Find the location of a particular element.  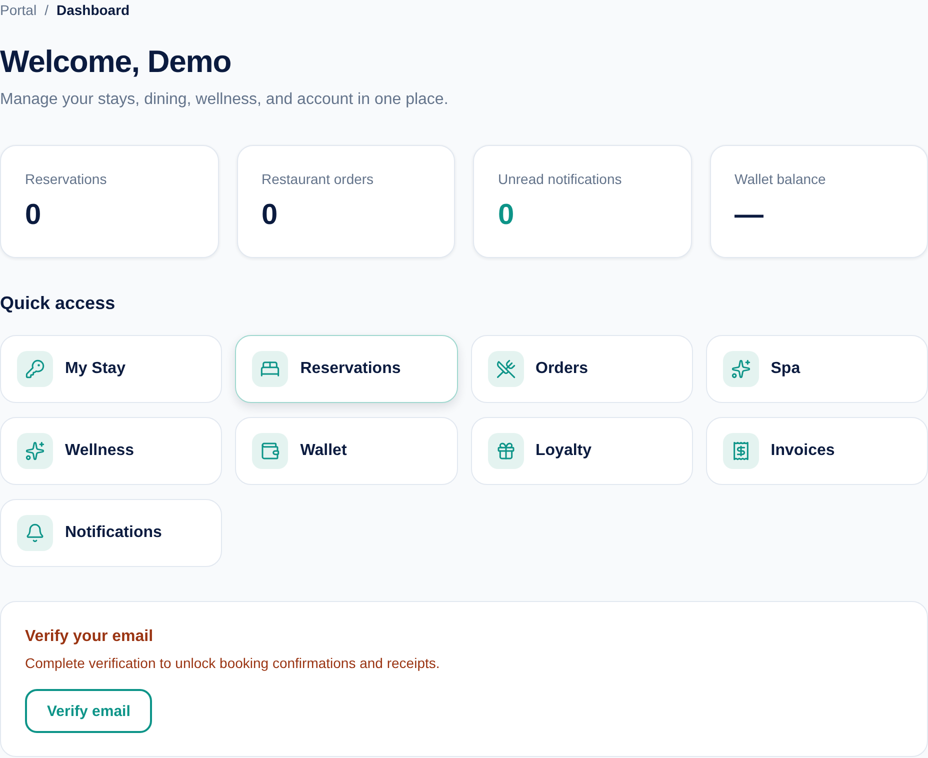

quick-access-card: Reservations is located at coordinates (346, 369).